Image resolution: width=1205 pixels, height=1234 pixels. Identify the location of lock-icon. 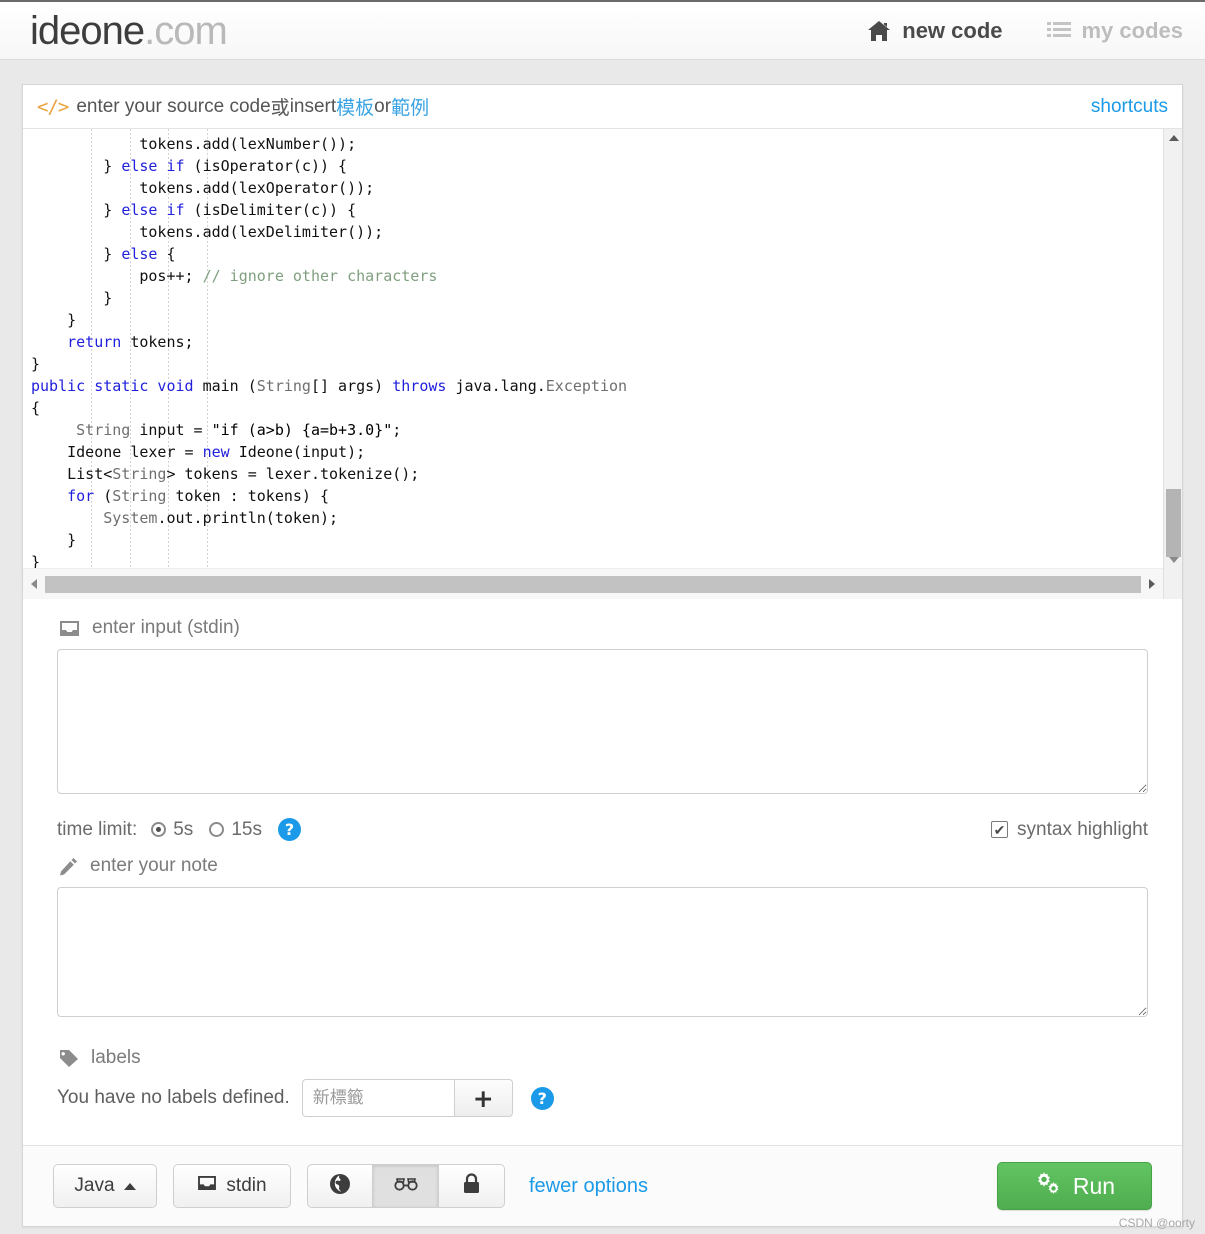
(471, 1186).